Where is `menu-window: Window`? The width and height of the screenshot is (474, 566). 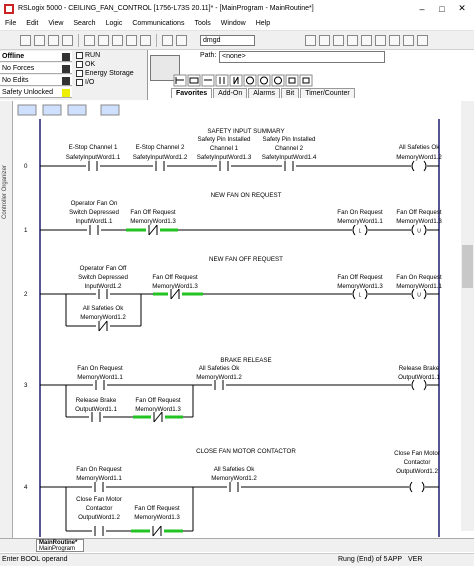
menu-window: Window is located at coordinates (233, 23).